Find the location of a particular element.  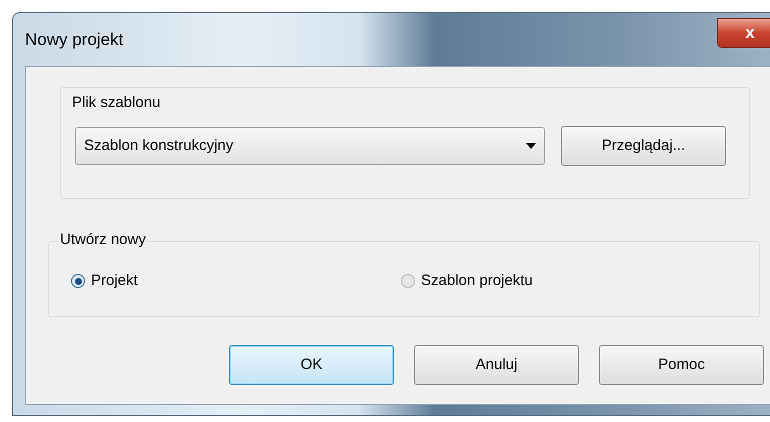

radio-option: Projekt is located at coordinates (236, 281).